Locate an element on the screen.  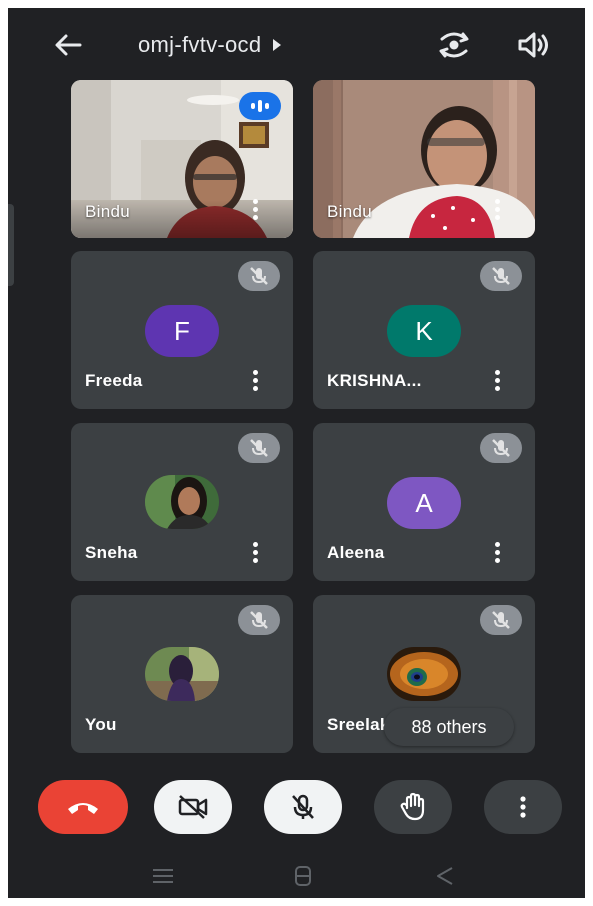
back-nav-button is located at coordinates (445, 876).